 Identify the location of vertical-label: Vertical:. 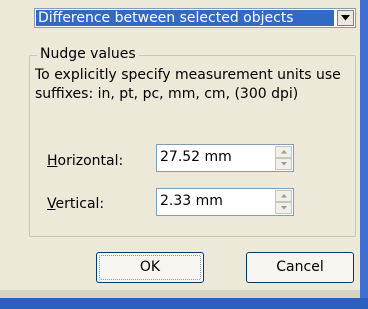
(75, 204).